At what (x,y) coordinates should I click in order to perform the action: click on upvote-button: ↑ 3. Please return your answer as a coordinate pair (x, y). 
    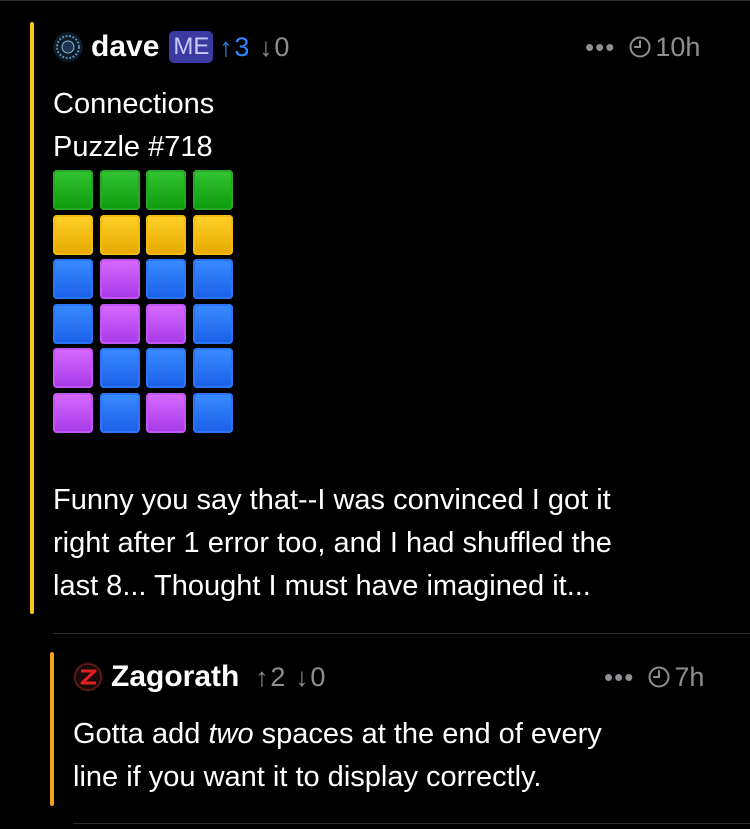
    Looking at the image, I should click on (234, 47).